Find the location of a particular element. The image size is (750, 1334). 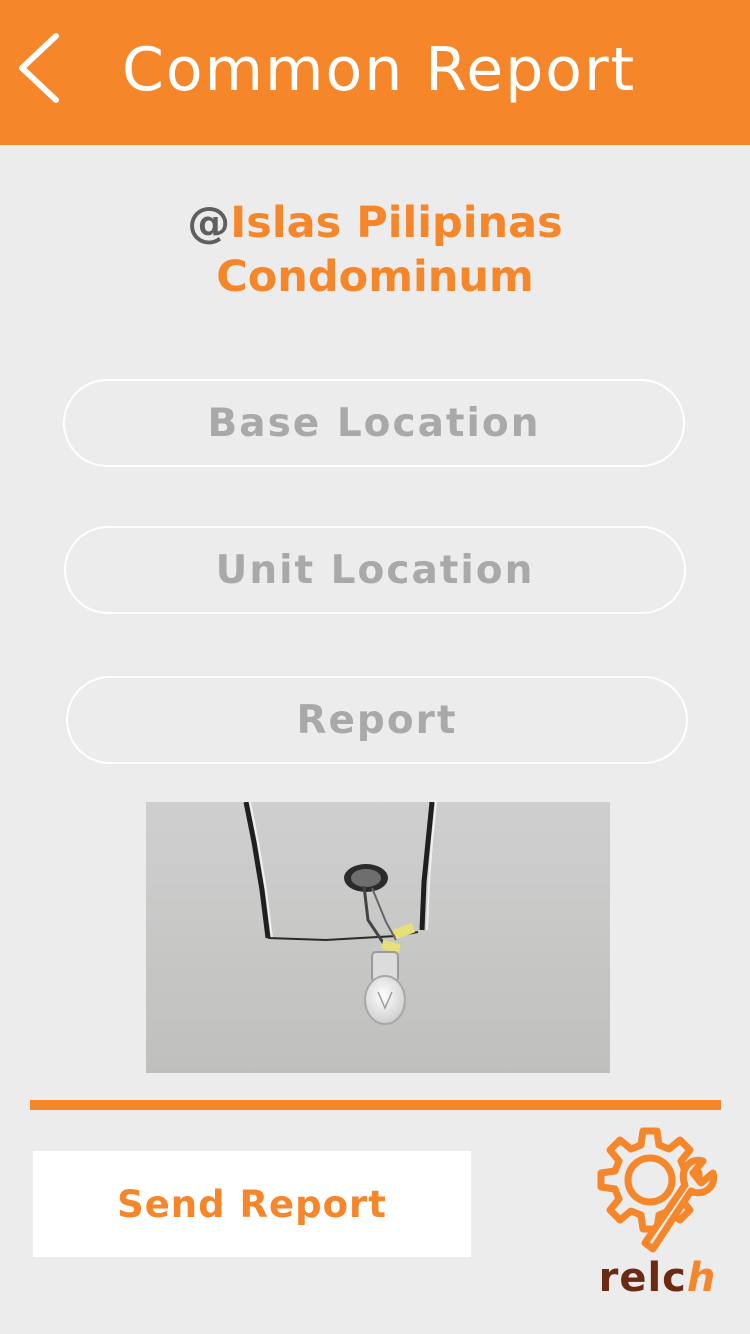

report-photo is located at coordinates (378, 937).